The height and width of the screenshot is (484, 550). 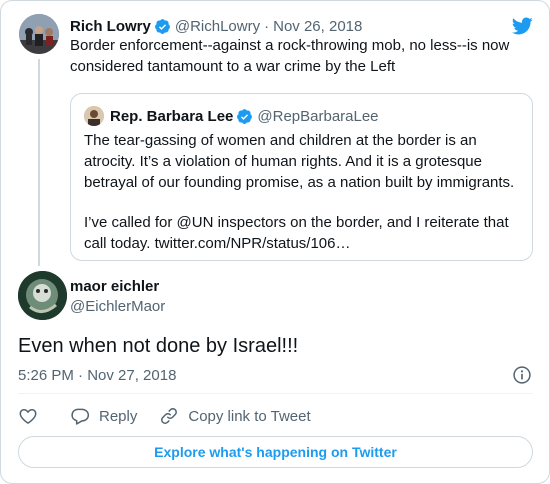 I want to click on reply-author-name: maor eichler, so click(x=114, y=286).